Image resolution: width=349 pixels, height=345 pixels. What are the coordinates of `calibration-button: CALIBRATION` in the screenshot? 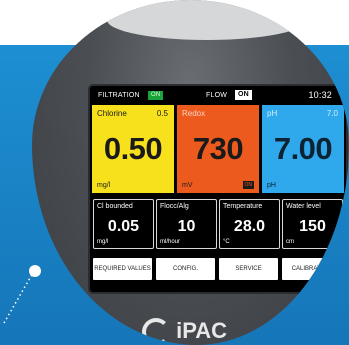 It's located at (311, 269).